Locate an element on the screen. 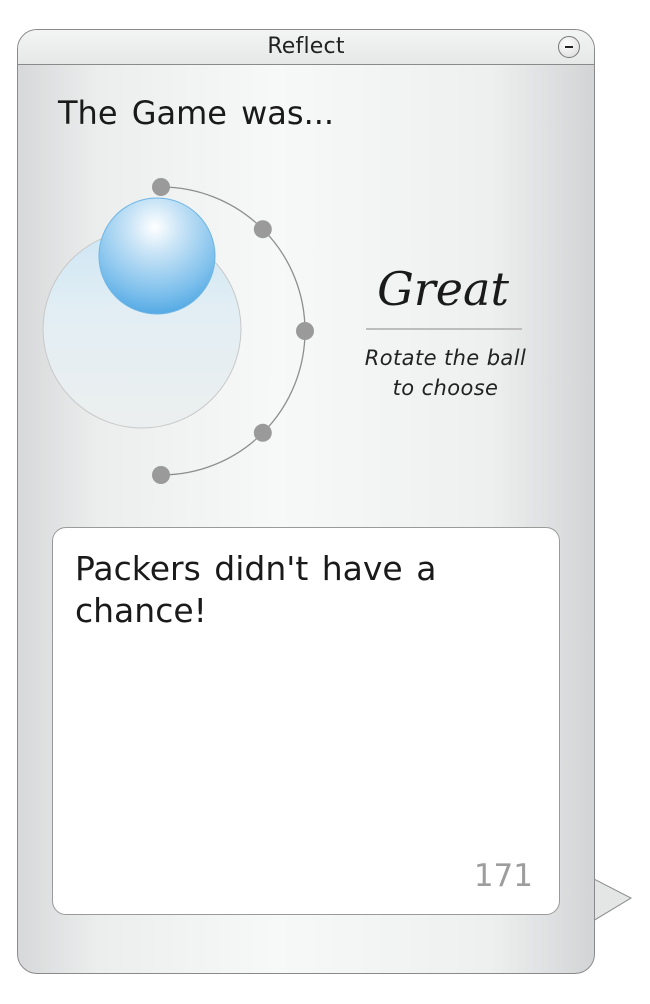 The width and height of the screenshot is (650, 1004). rating-hint-text: Rotate the ball to choose is located at coordinates (445, 373).